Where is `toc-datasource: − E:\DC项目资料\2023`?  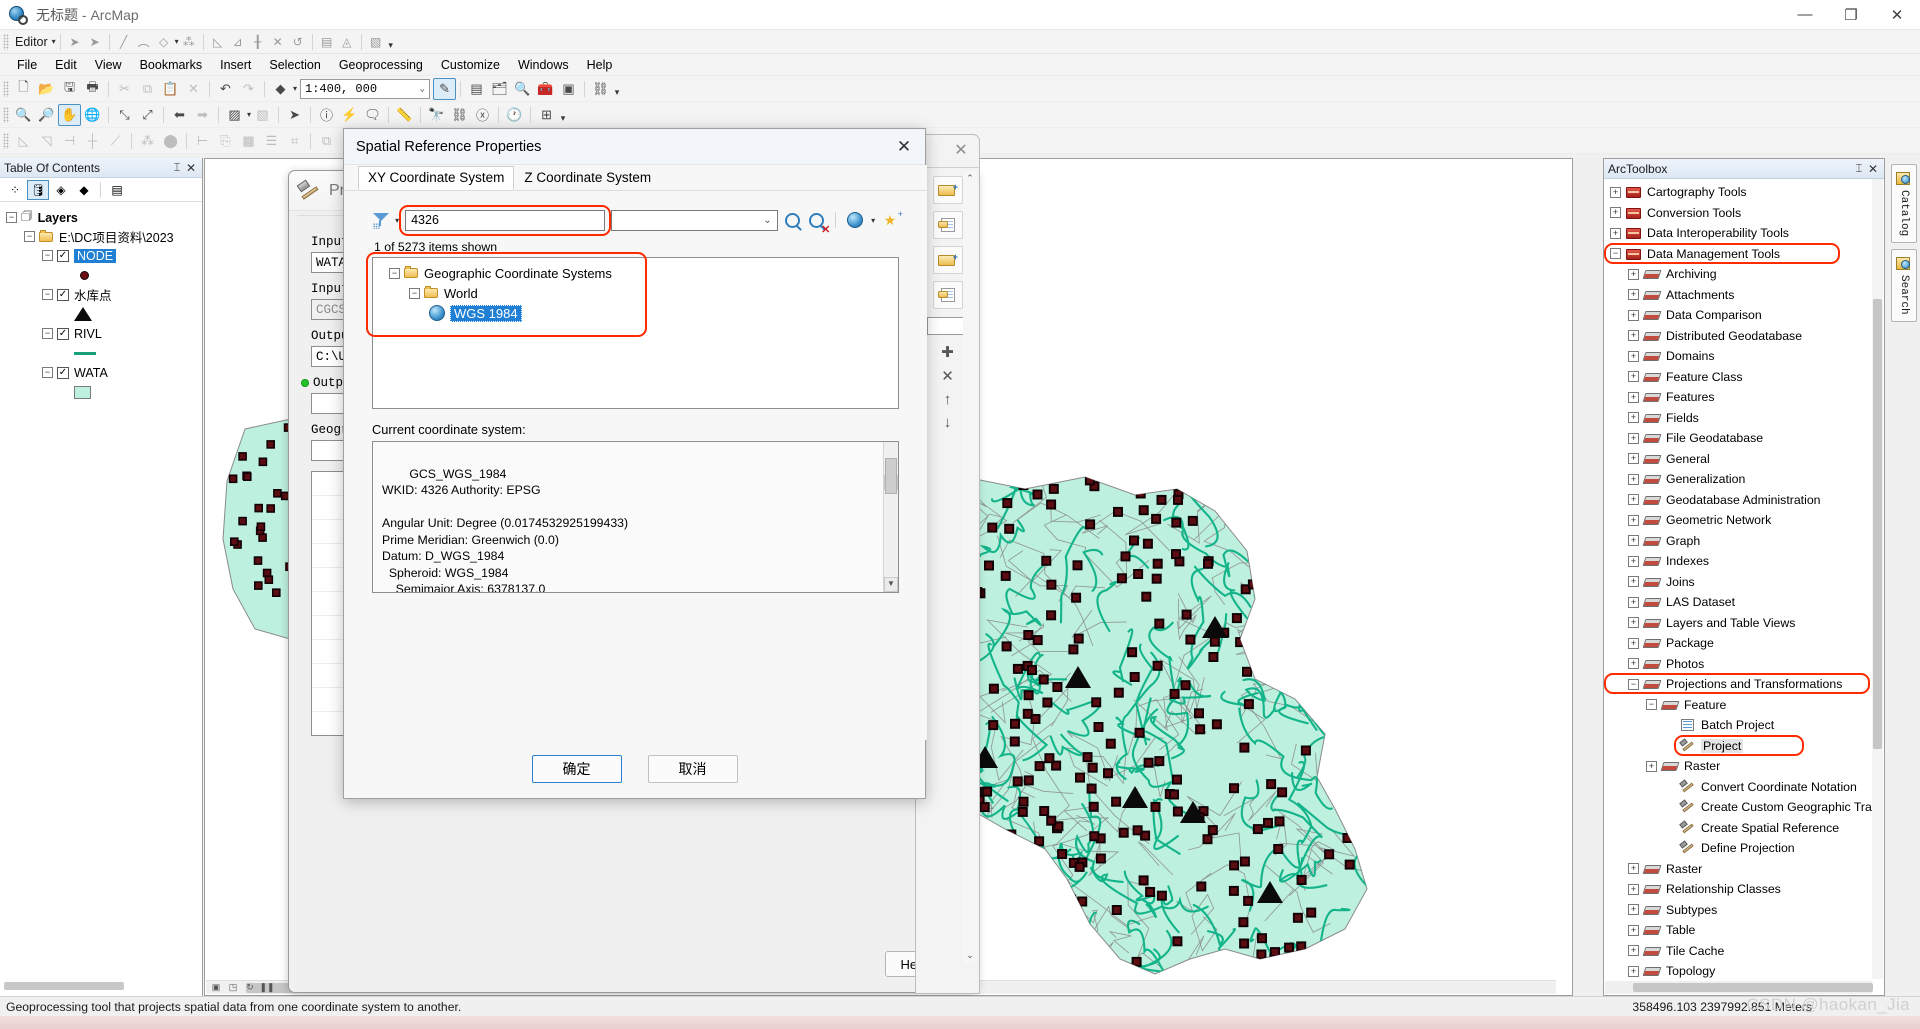 toc-datasource: − E:\DC项目资料\2023 is located at coordinates (101, 236).